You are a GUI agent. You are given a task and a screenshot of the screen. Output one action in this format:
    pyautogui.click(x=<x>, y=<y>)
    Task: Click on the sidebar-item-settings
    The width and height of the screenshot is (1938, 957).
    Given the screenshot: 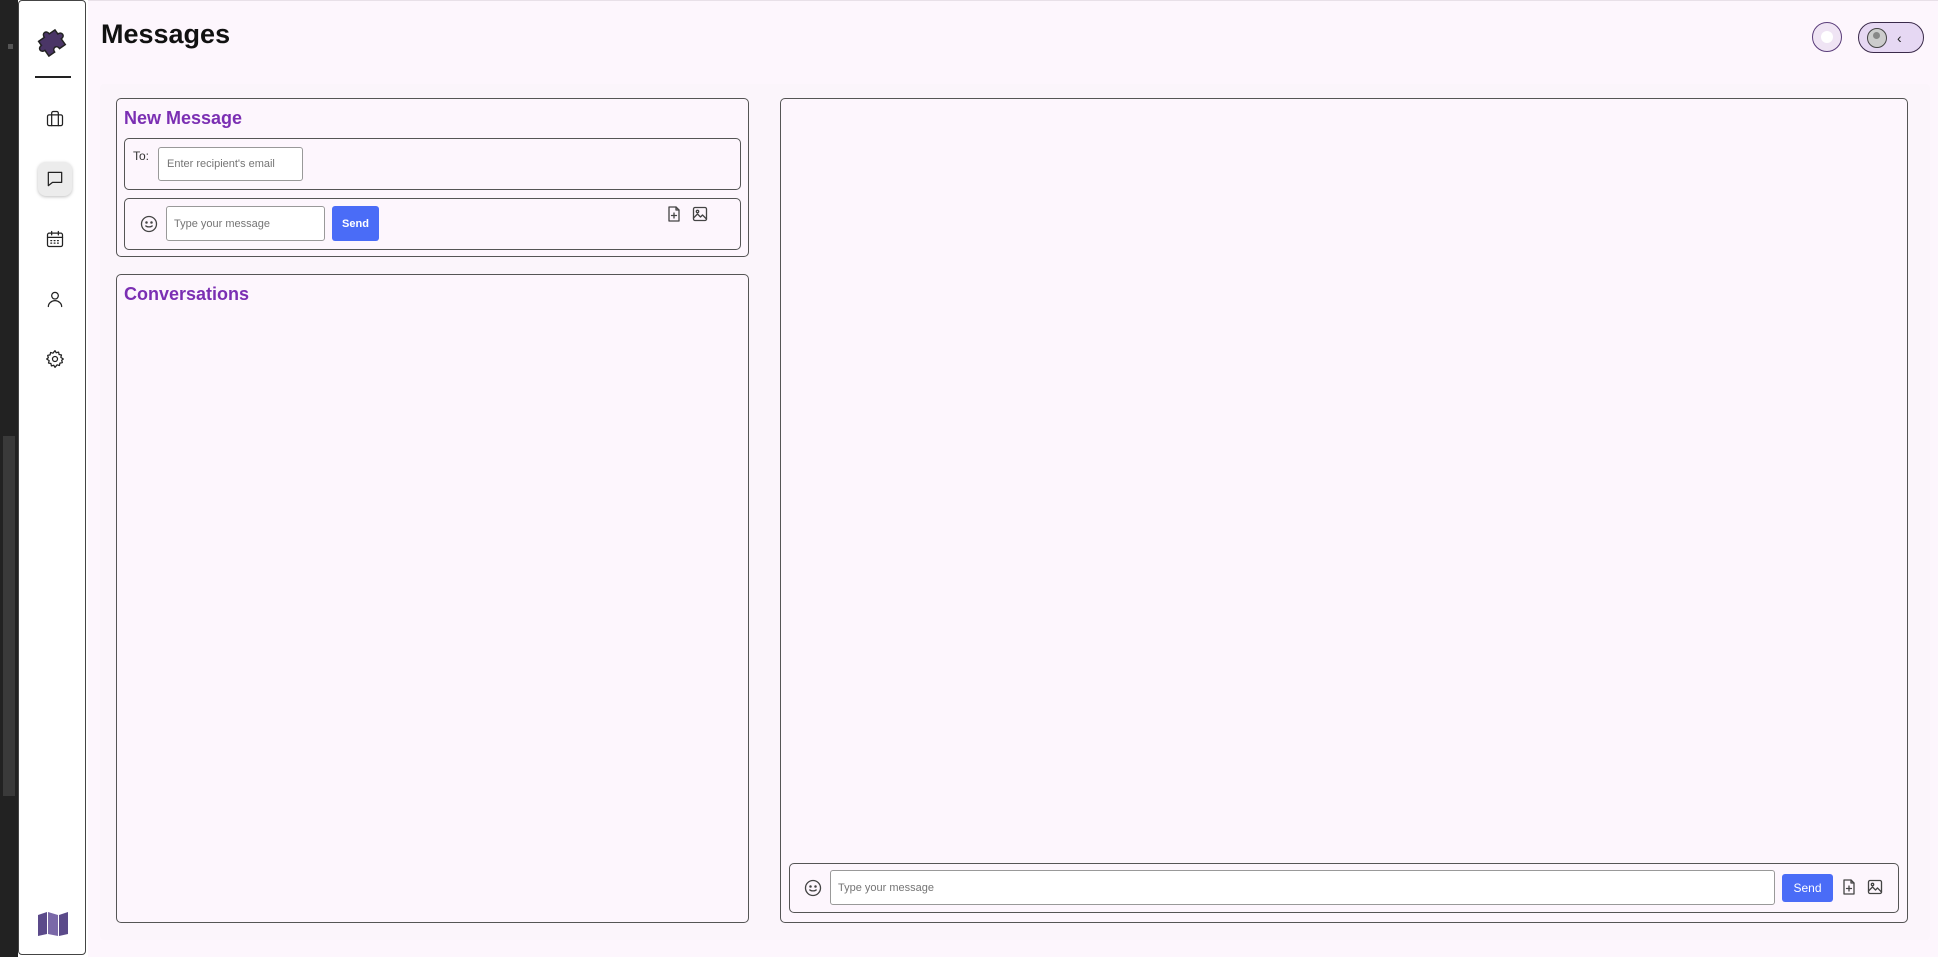 What is the action you would take?
    pyautogui.click(x=55, y=359)
    